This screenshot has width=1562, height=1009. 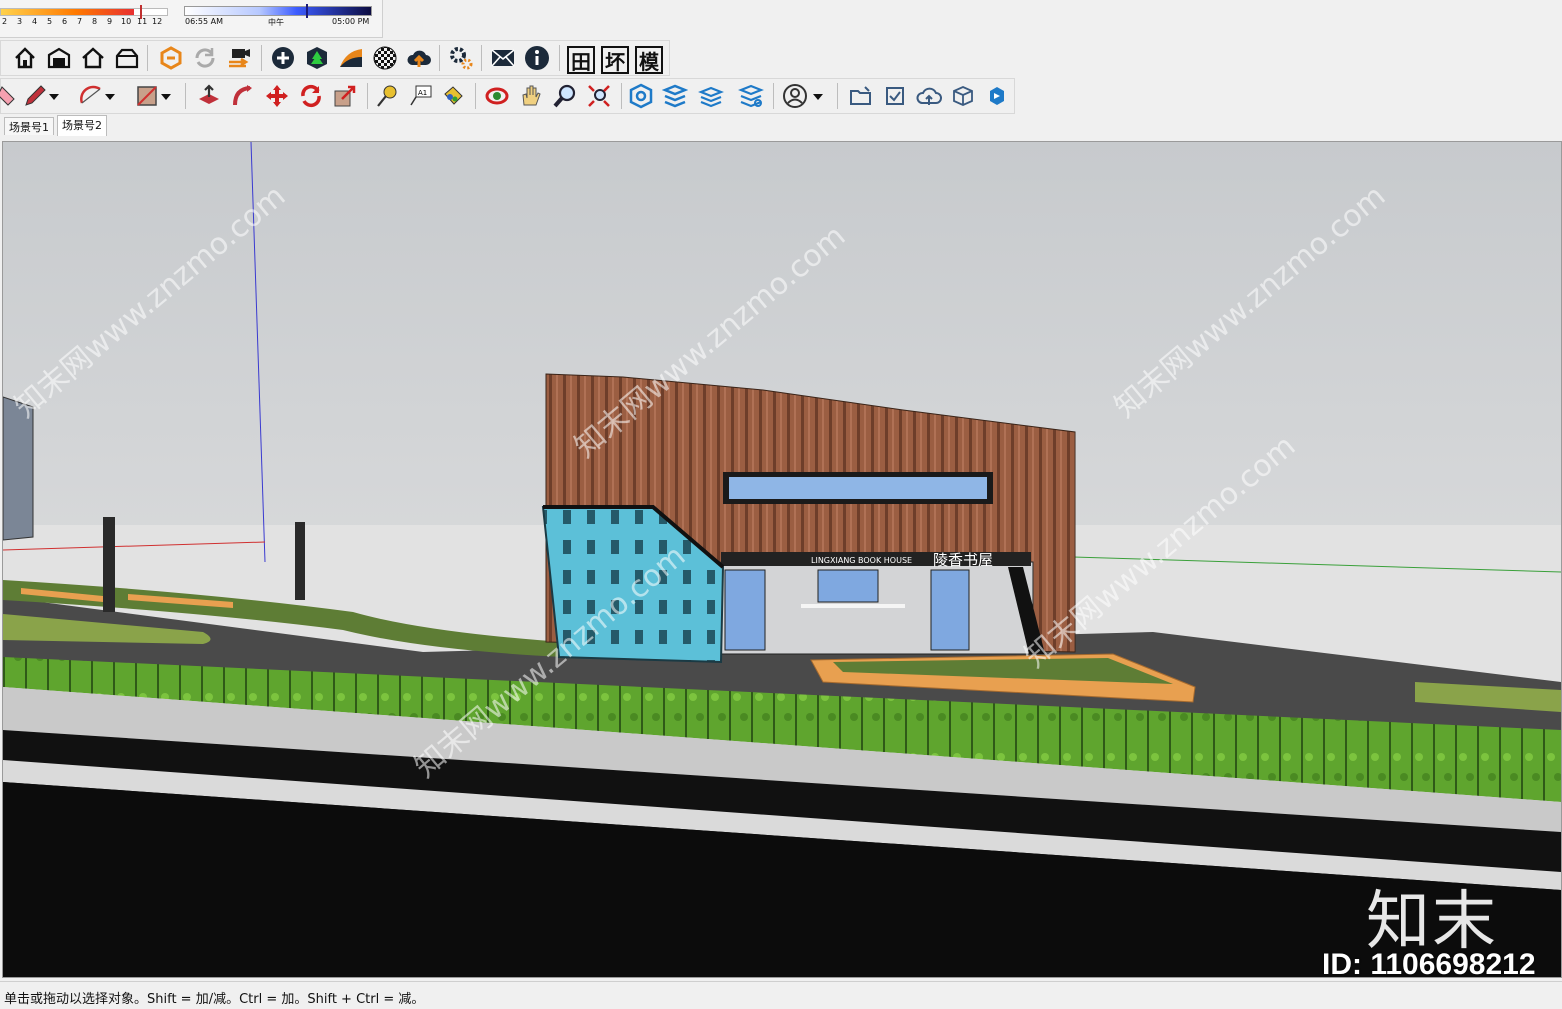 I want to click on extension-warehouse-icon, so click(x=171, y=58).